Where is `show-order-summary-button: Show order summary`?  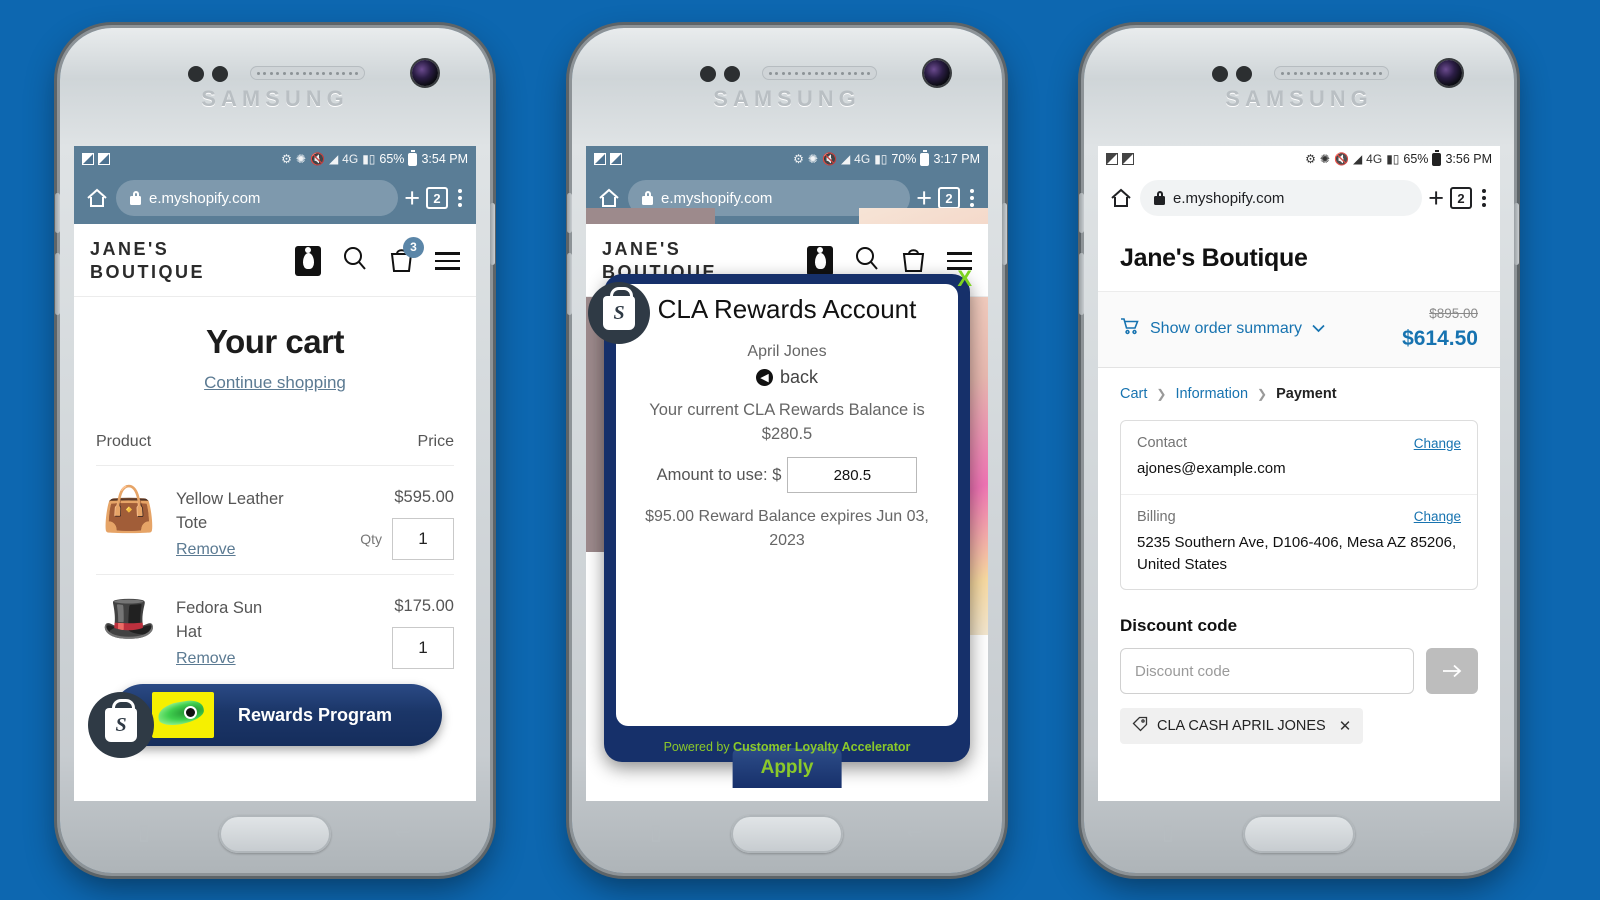
show-order-summary-button: Show order summary is located at coordinates (1222, 328).